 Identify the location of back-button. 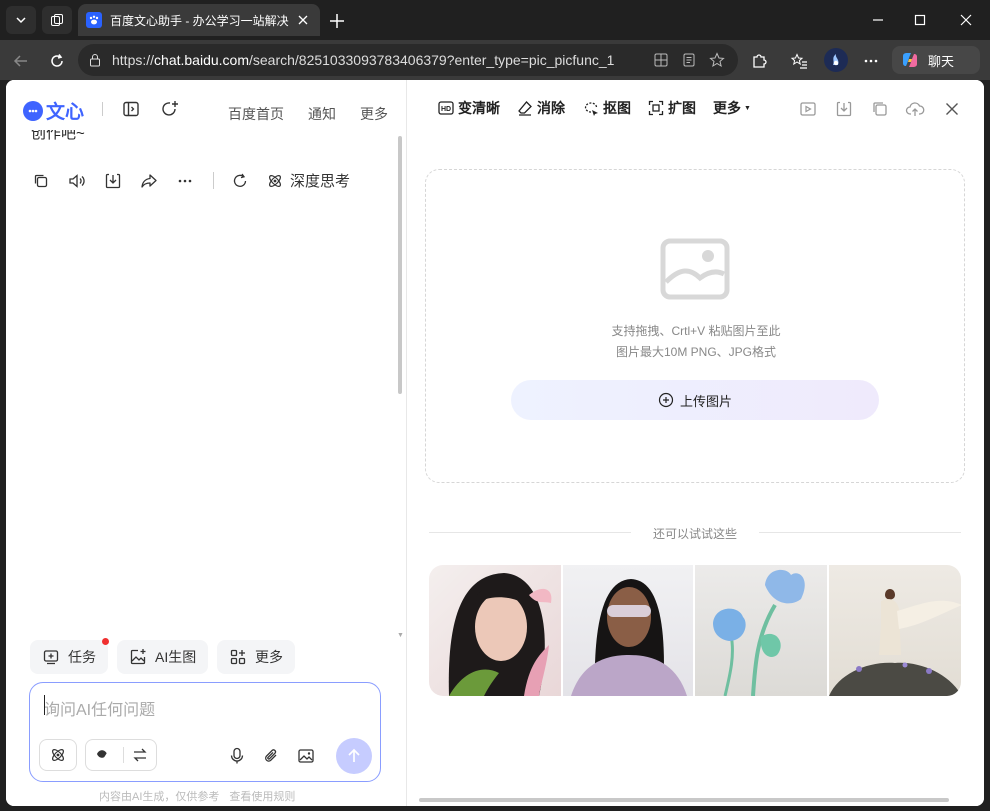
(21, 61).